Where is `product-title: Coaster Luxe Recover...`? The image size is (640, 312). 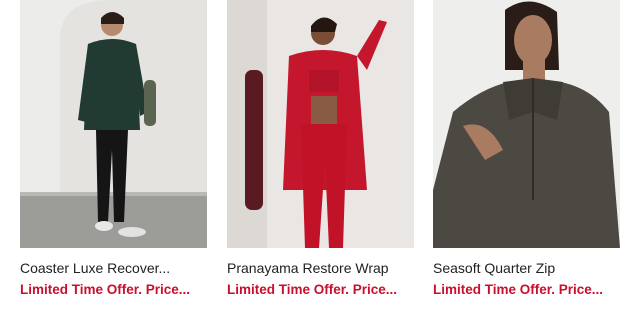
product-title: Coaster Luxe Recover... is located at coordinates (112, 268).